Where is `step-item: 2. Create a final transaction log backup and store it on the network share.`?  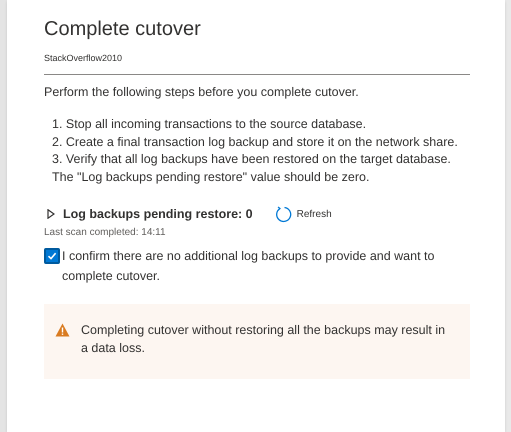
step-item: 2. Create a final transaction log backup and store it on the network share. is located at coordinates (255, 142).